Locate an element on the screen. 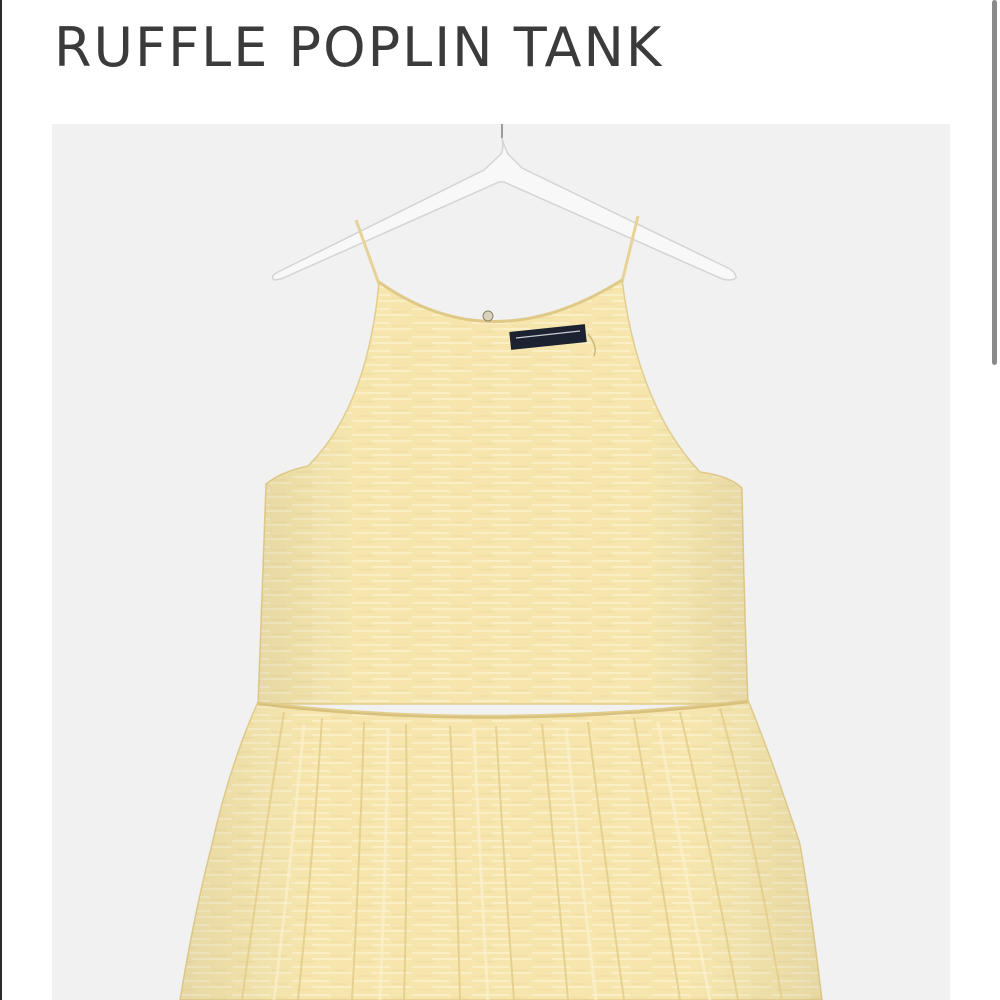 The height and width of the screenshot is (1000, 1000). product-title: RUFFLE POPLIN TANK is located at coordinates (359, 47).